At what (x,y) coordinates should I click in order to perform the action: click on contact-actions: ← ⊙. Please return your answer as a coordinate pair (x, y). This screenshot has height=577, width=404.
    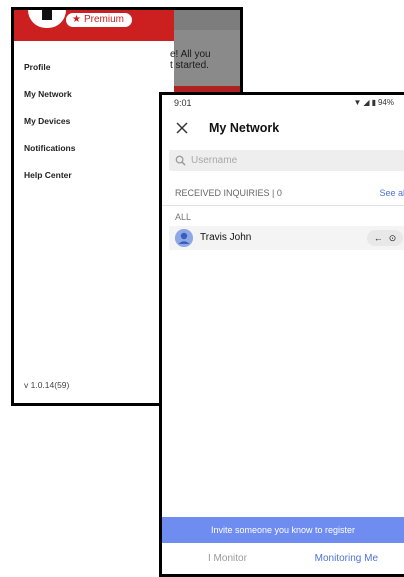
    Looking at the image, I should click on (385, 238).